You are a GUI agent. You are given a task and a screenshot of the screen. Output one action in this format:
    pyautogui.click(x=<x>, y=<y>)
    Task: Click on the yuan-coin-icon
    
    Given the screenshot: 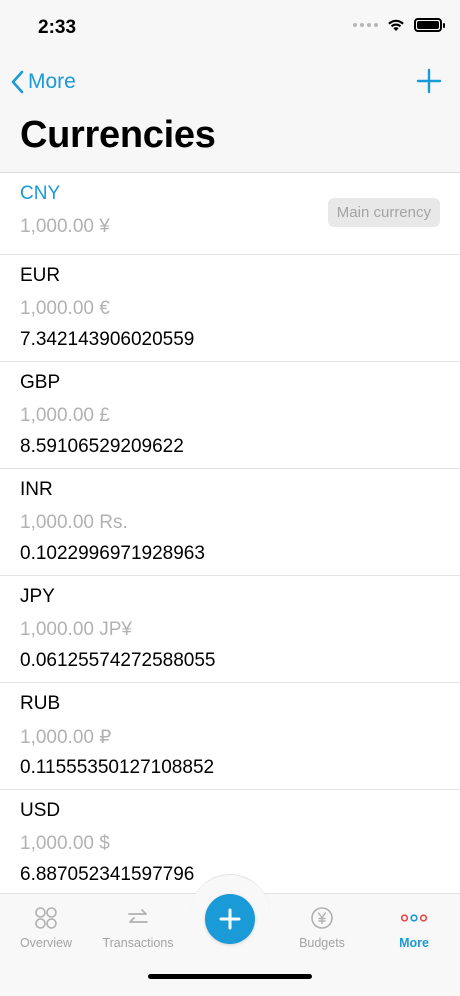 What is the action you would take?
    pyautogui.click(x=322, y=918)
    